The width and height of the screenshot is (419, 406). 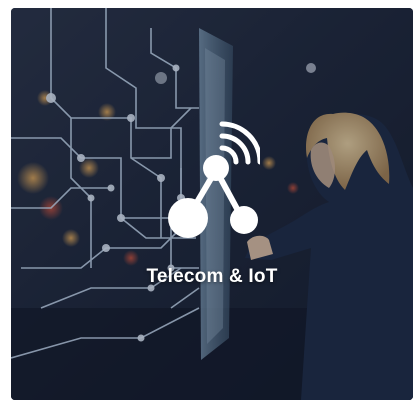 I want to click on card-title: Telecom & IoT, so click(x=212, y=276).